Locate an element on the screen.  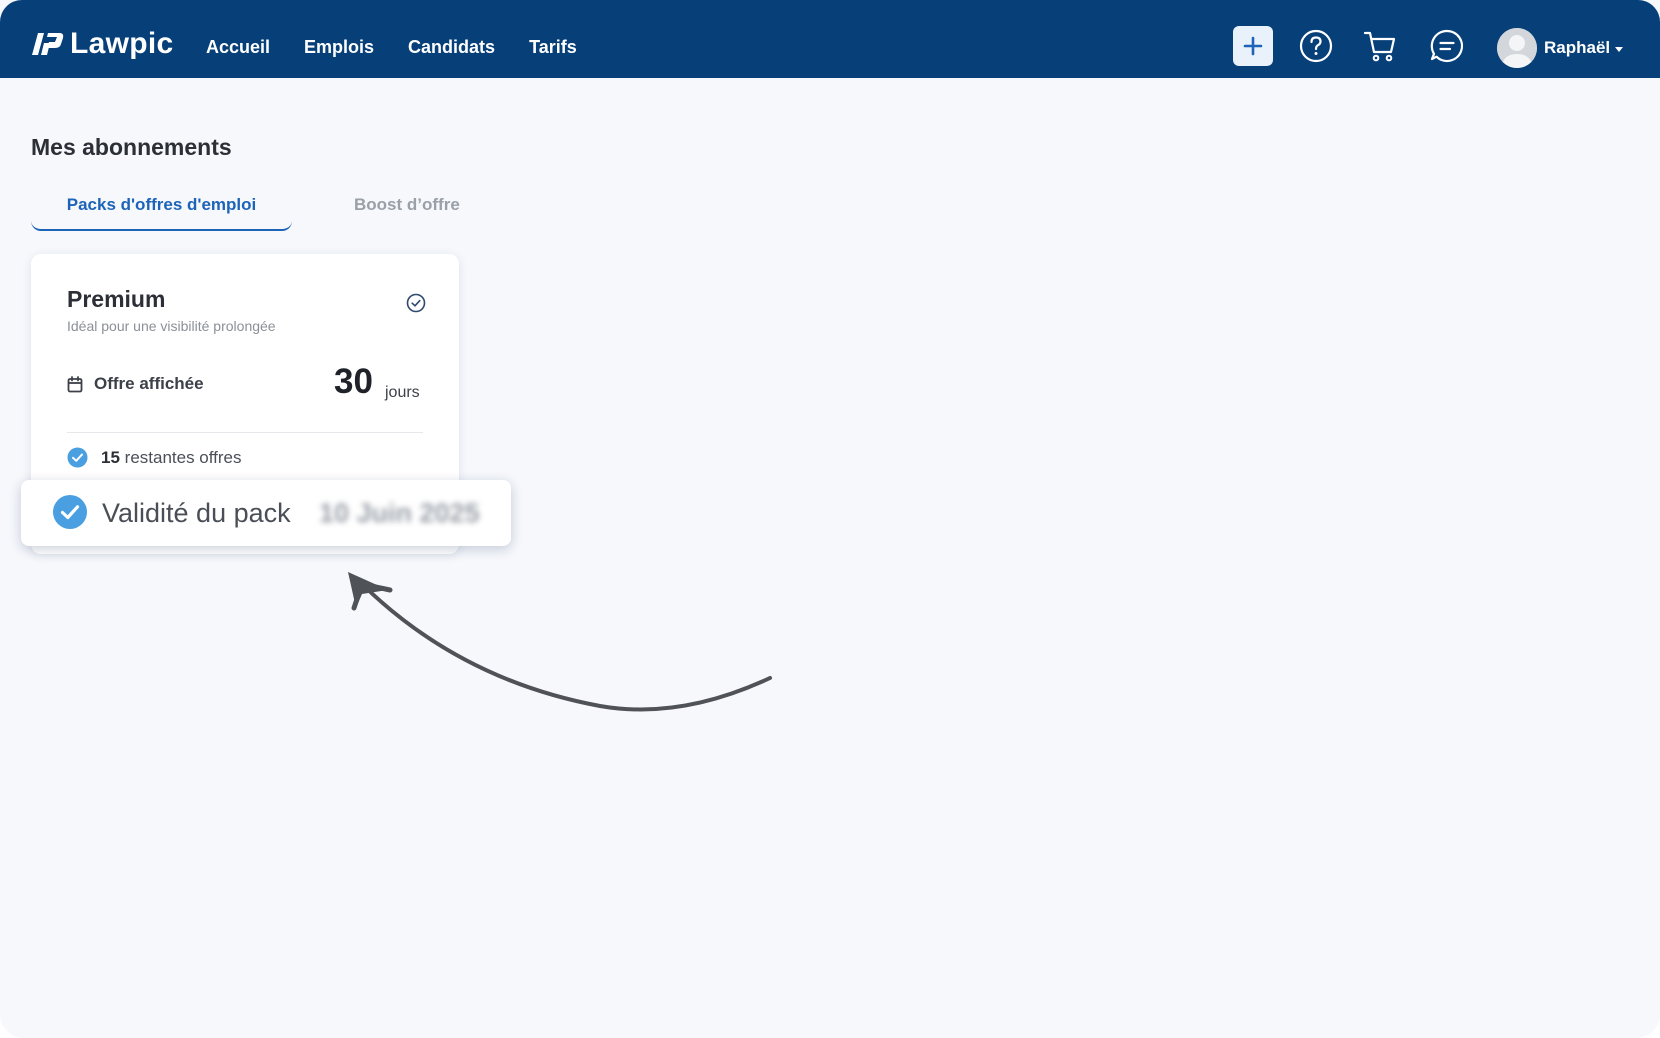
plus-icon is located at coordinates (1253, 46).